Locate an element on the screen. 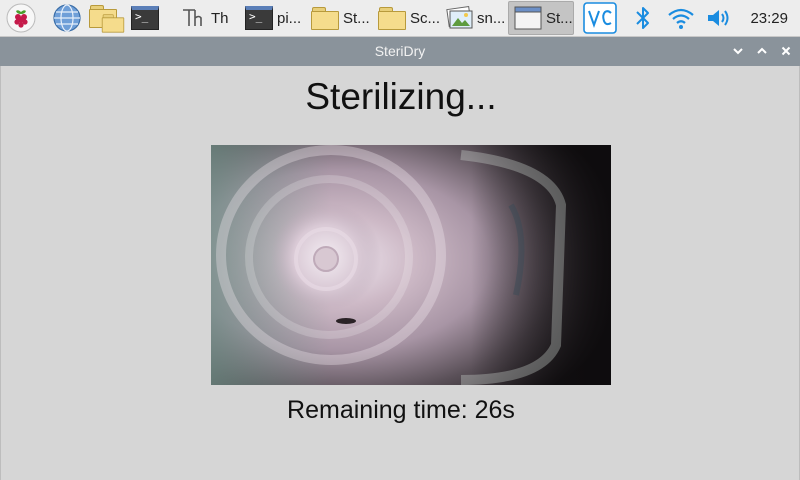  volume-icon is located at coordinates (719, 18).